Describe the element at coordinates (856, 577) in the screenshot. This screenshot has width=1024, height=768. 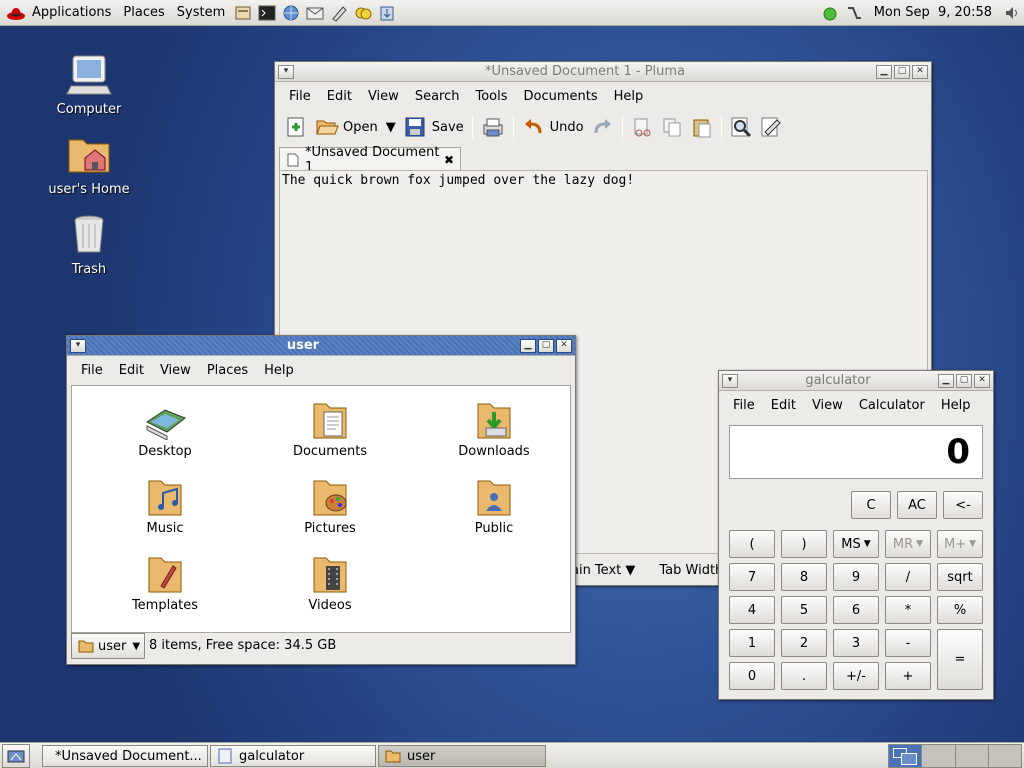
I see `digit-9-button: 9` at that location.